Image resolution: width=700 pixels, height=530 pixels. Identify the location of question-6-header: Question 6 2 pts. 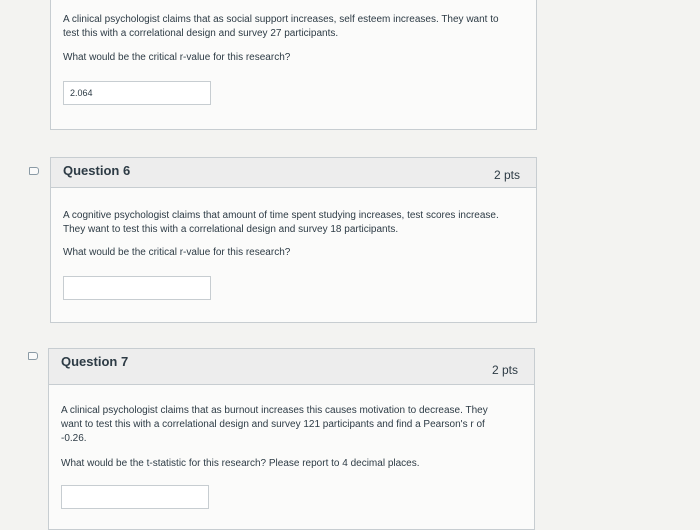
(293, 173).